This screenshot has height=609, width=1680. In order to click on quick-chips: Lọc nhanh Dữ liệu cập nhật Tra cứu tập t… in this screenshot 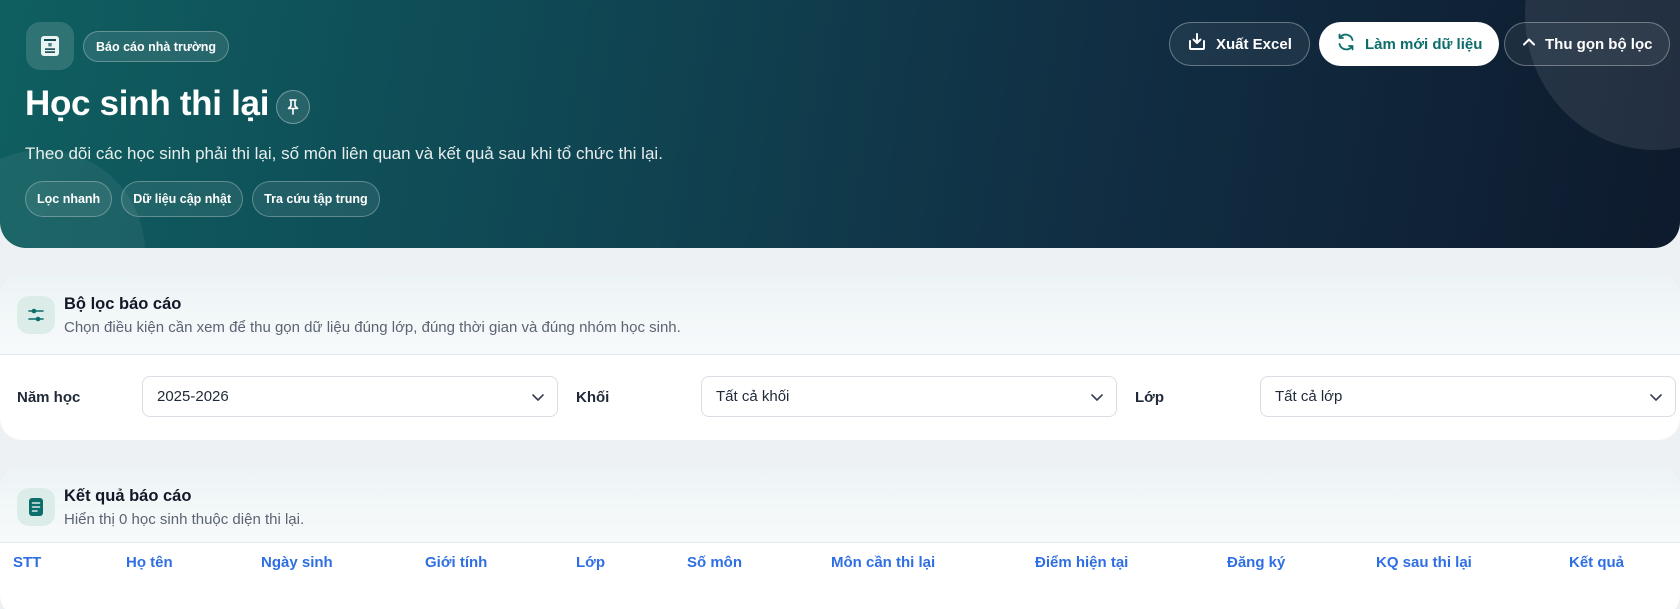, I will do `click(202, 199)`.